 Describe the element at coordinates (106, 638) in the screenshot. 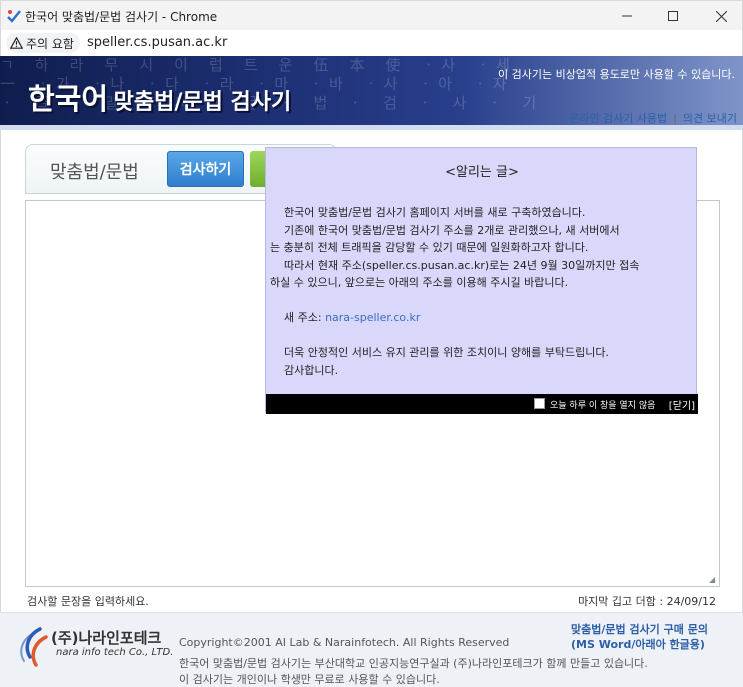

I see `company-name-ko: (주)나라인포테크` at that location.